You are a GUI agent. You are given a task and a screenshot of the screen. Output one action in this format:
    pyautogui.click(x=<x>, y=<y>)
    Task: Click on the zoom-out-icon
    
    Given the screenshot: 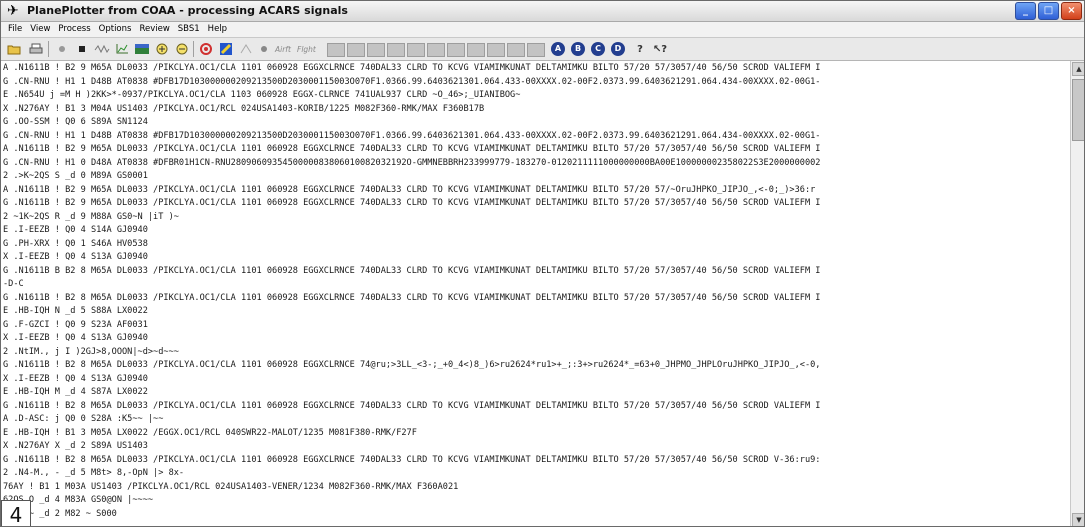 What is the action you would take?
    pyautogui.click(x=182, y=49)
    